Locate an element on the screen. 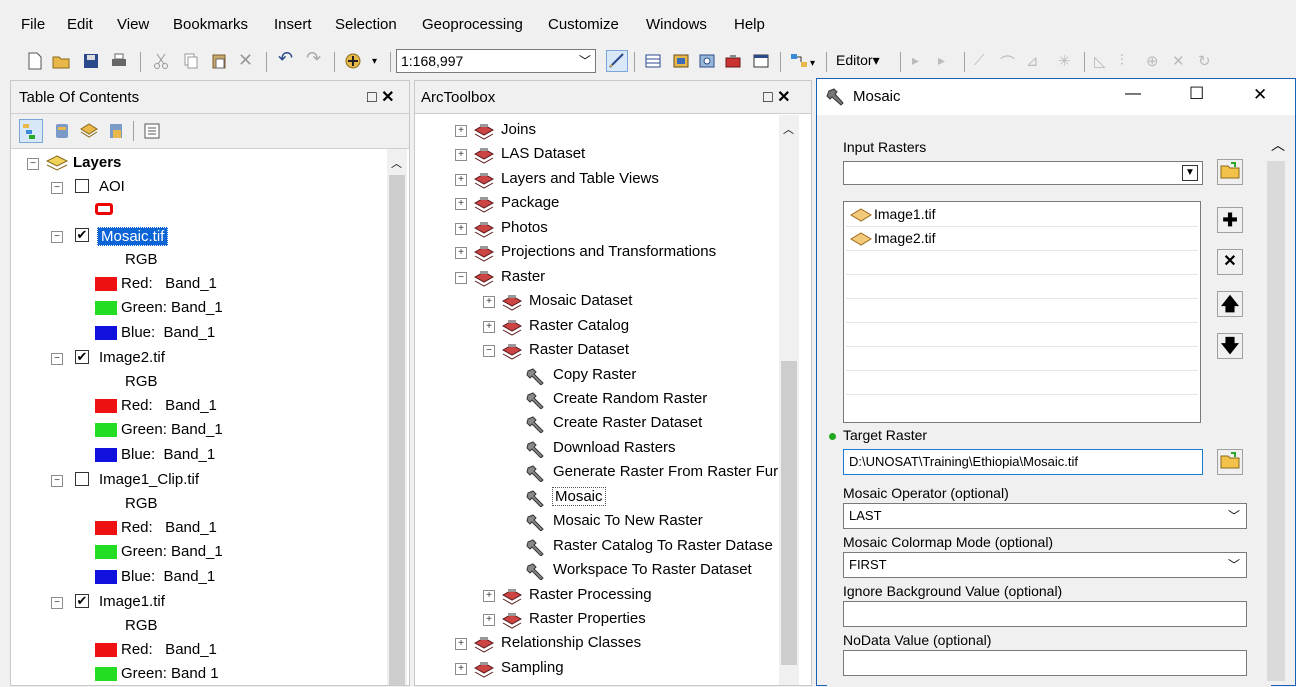  editor-menu: Editor▾ is located at coordinates (858, 60).